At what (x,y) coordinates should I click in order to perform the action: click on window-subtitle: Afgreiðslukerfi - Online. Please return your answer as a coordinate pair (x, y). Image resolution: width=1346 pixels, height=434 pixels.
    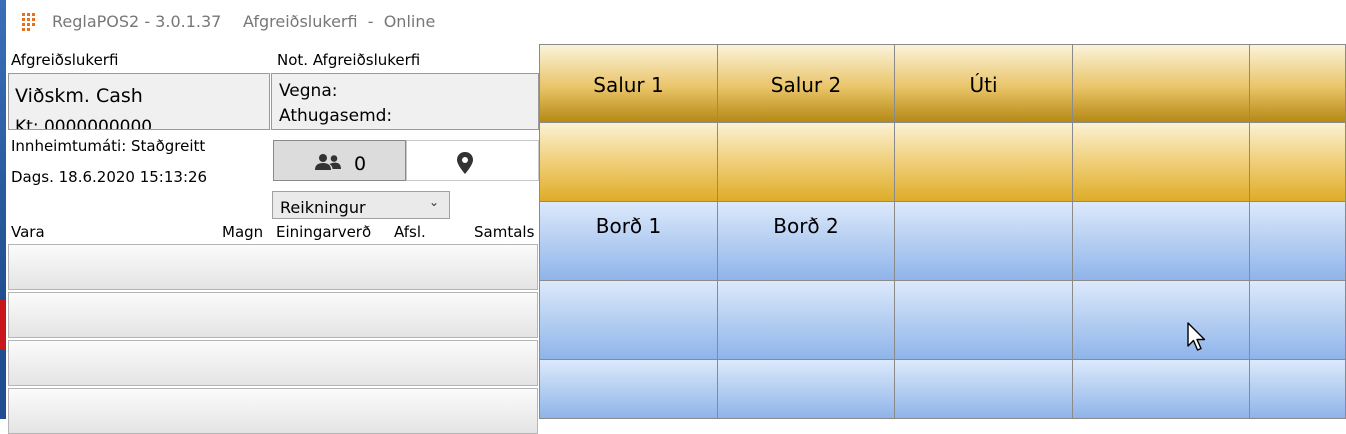
    Looking at the image, I should click on (339, 21).